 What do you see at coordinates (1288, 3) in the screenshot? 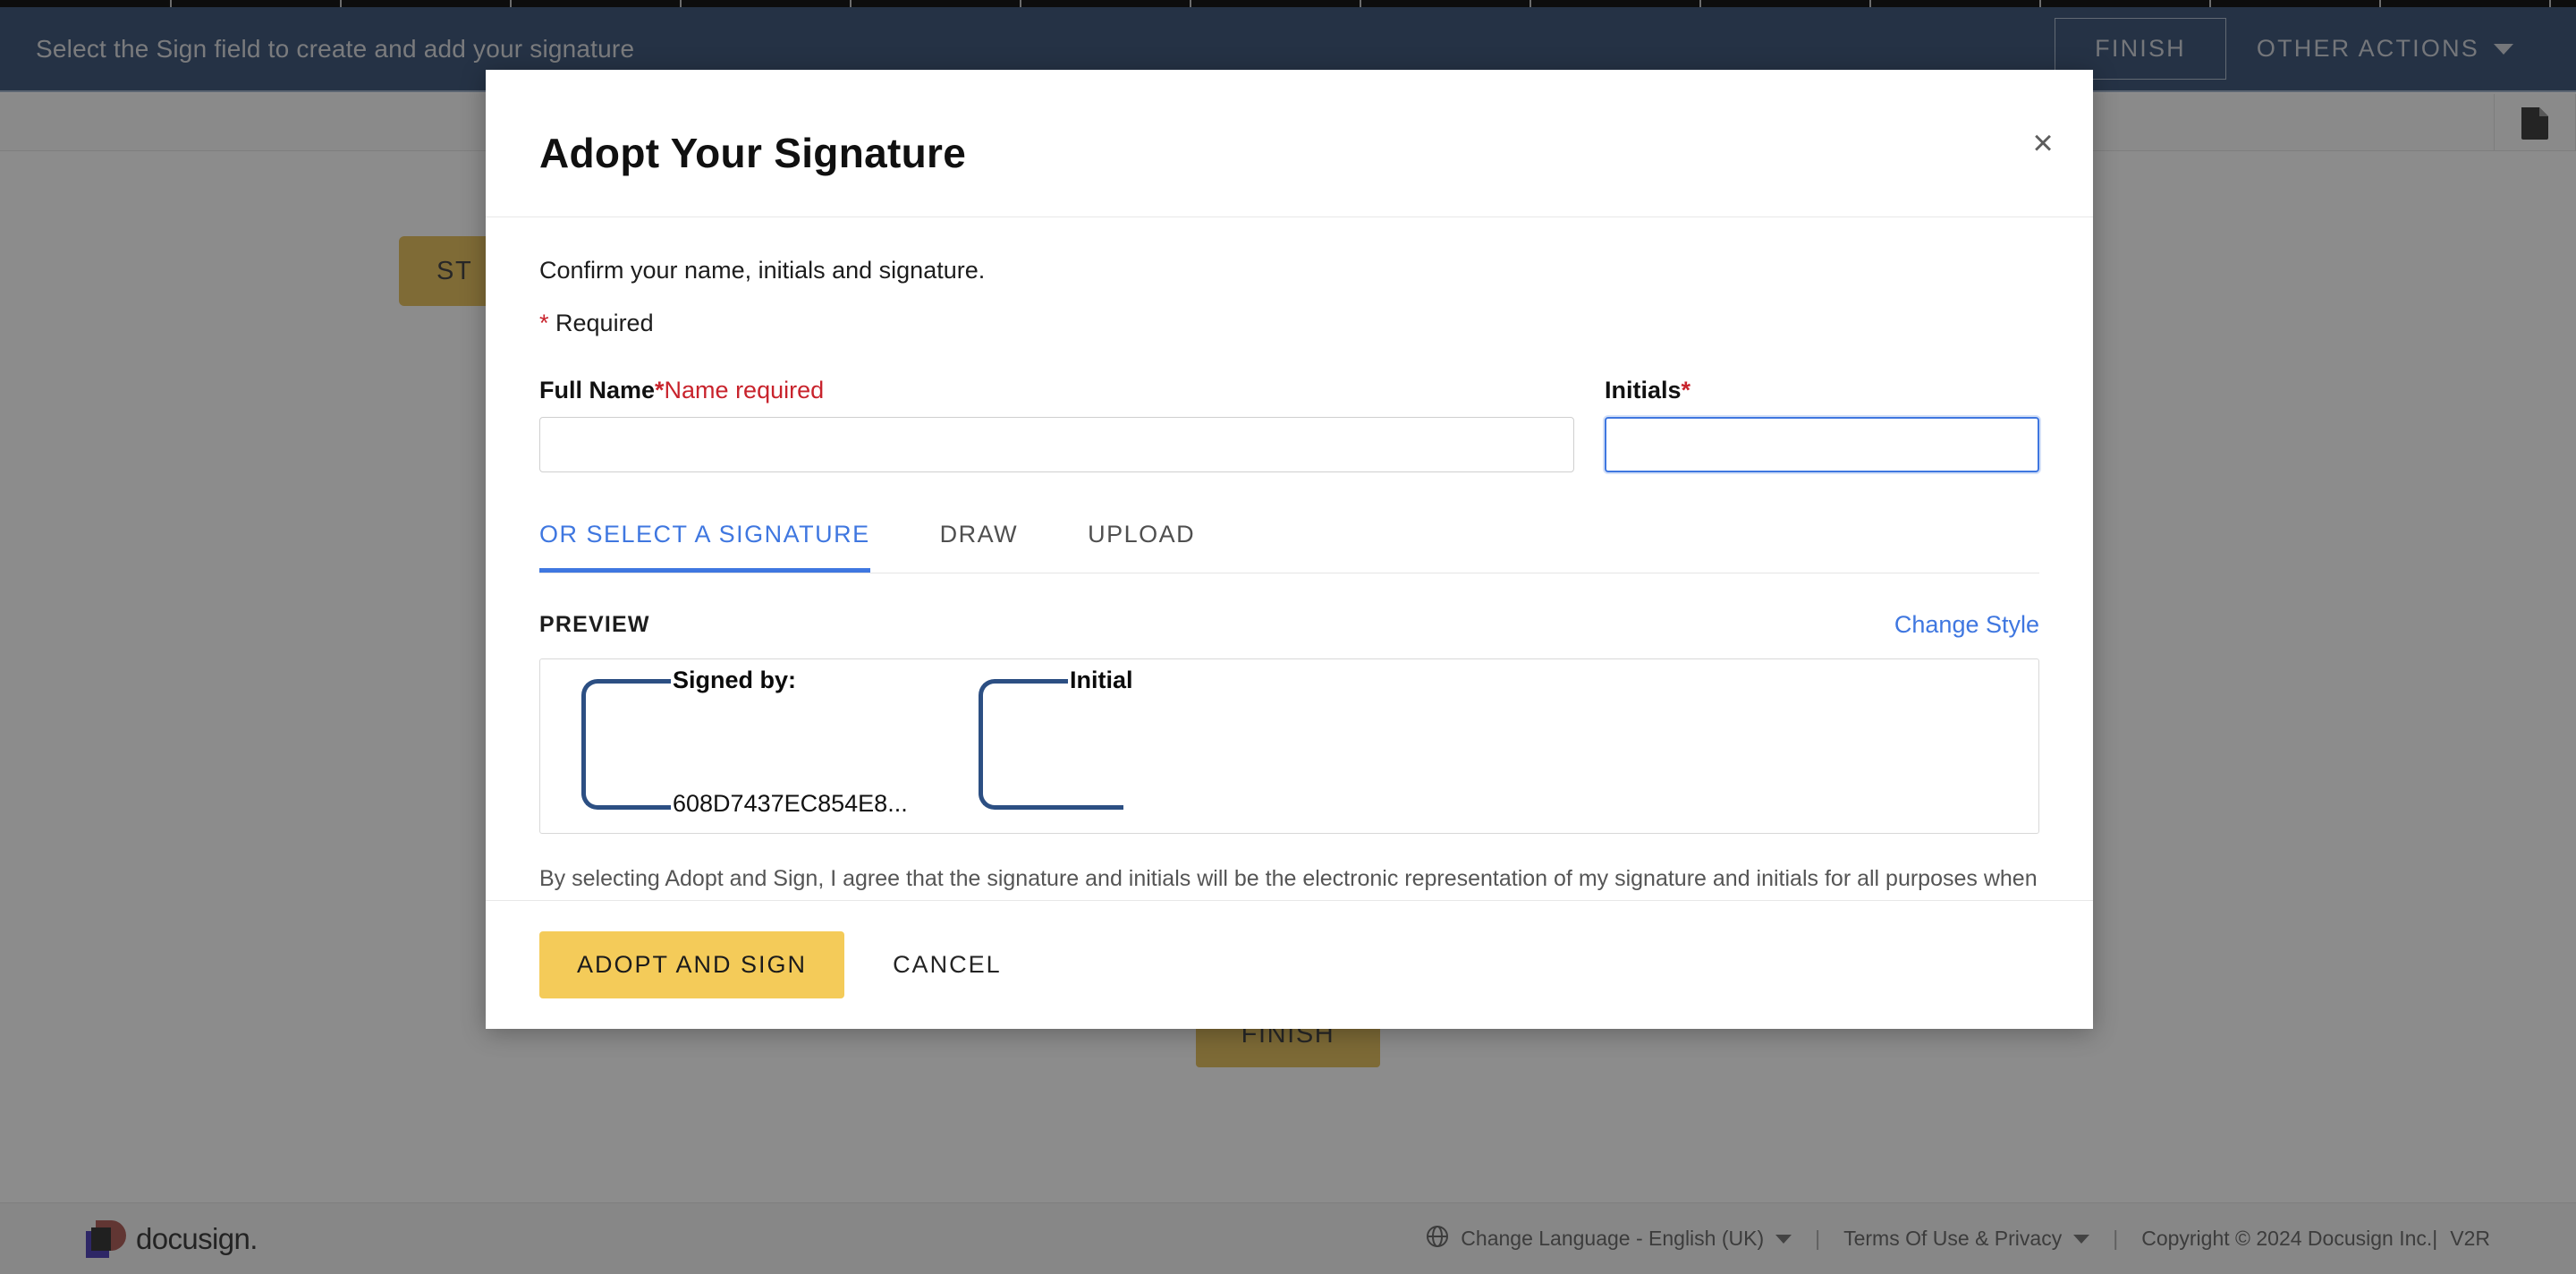
I see `viewport-ruler-strip` at bounding box center [1288, 3].